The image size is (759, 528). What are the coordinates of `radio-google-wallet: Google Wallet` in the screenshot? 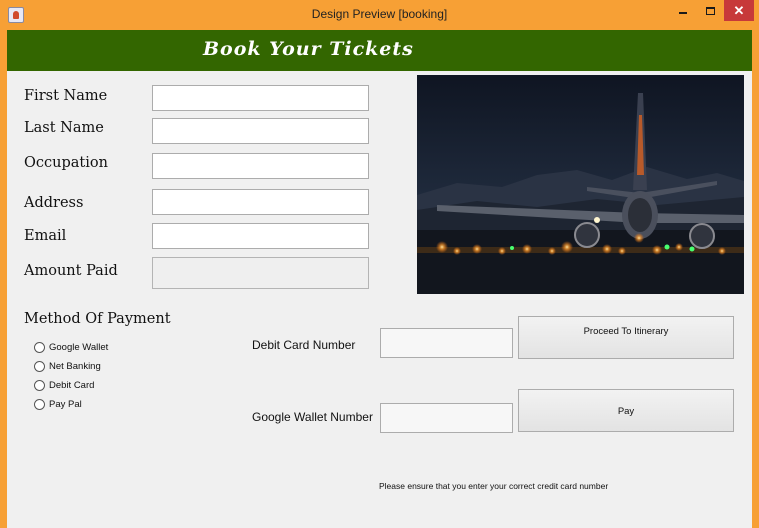 It's located at (71, 347).